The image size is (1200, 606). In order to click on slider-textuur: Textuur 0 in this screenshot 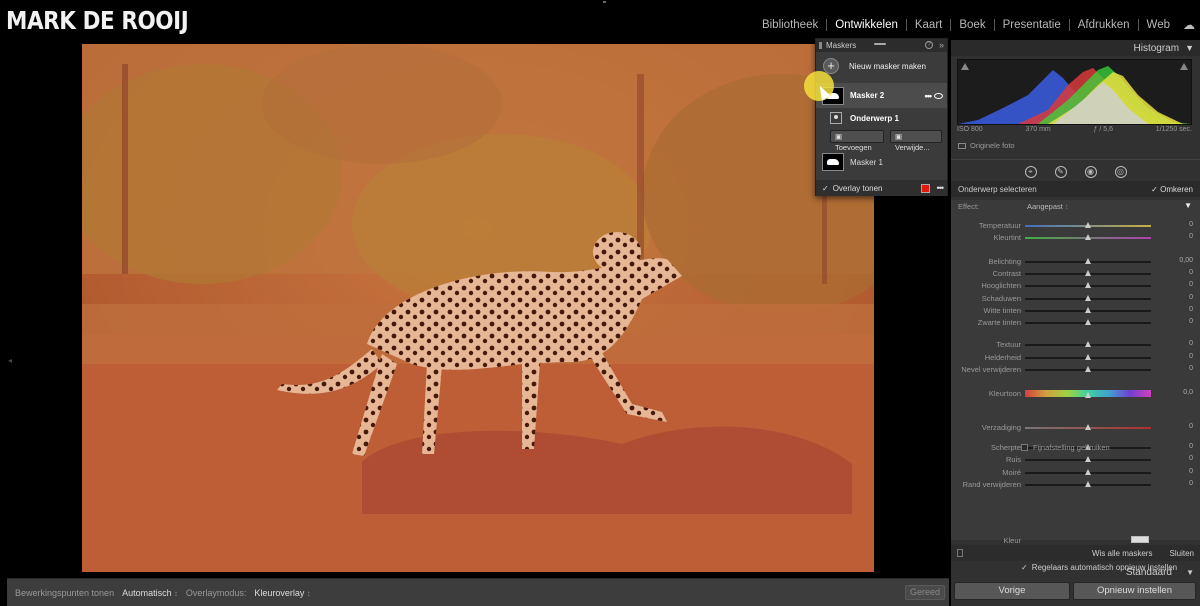, I will do `click(1075, 345)`.